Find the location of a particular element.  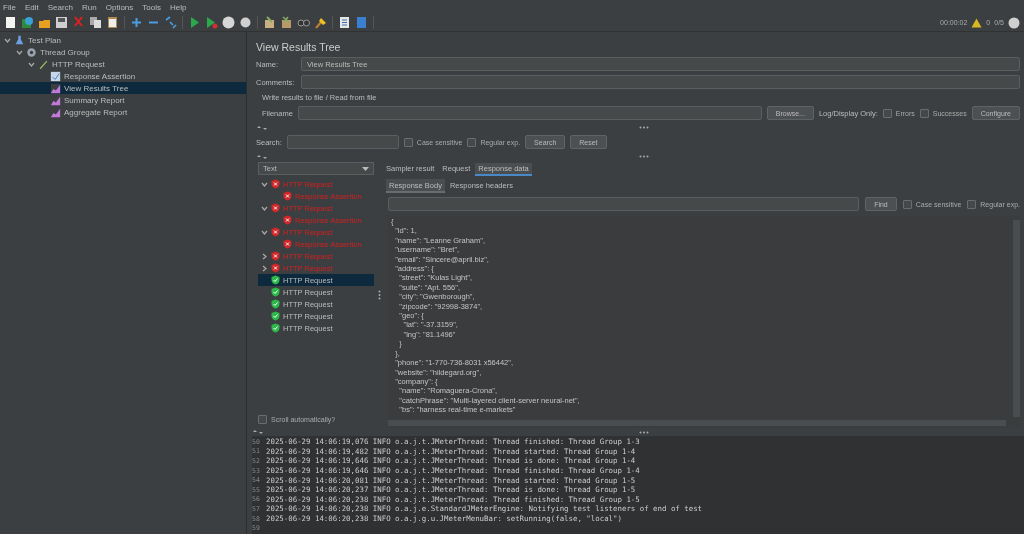

stop-icon is located at coordinates (228, 22).